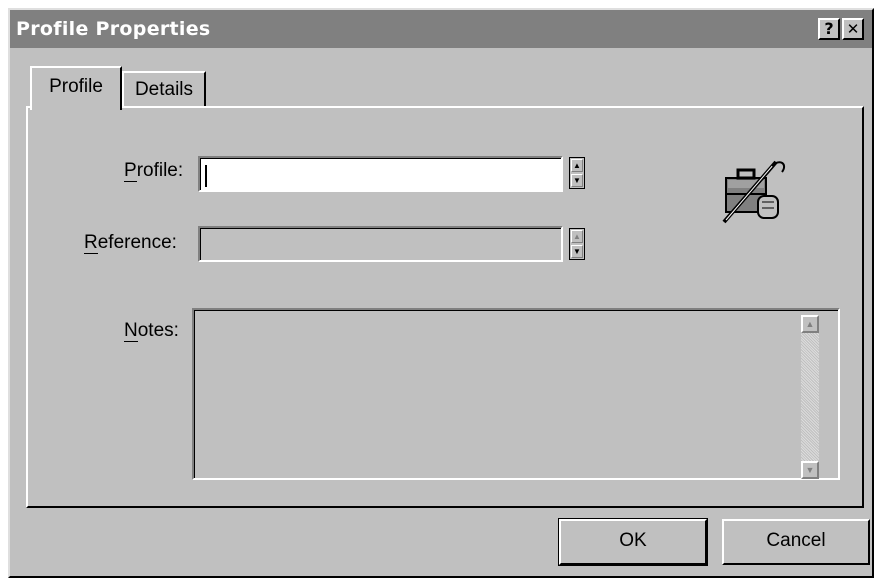  What do you see at coordinates (577, 173) in the screenshot?
I see `profile-spinner: ▲ ▼` at bounding box center [577, 173].